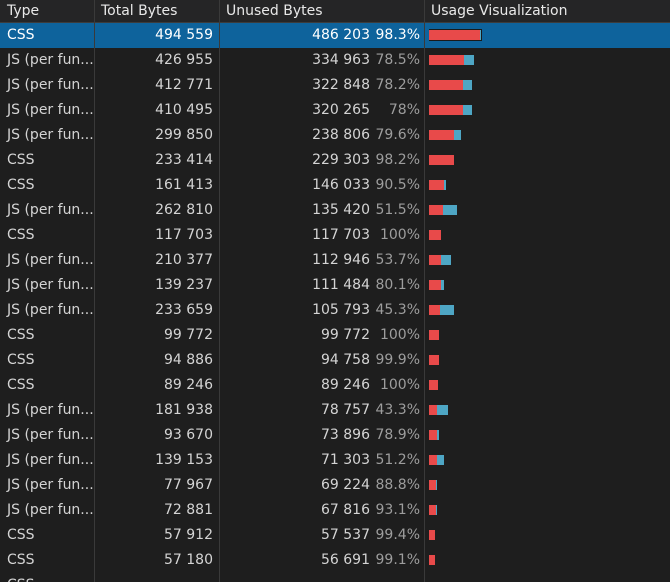 The image size is (670, 582). Describe the element at coordinates (397, 85) in the screenshot. I see `cell-unused-percent: 78.2%` at that location.